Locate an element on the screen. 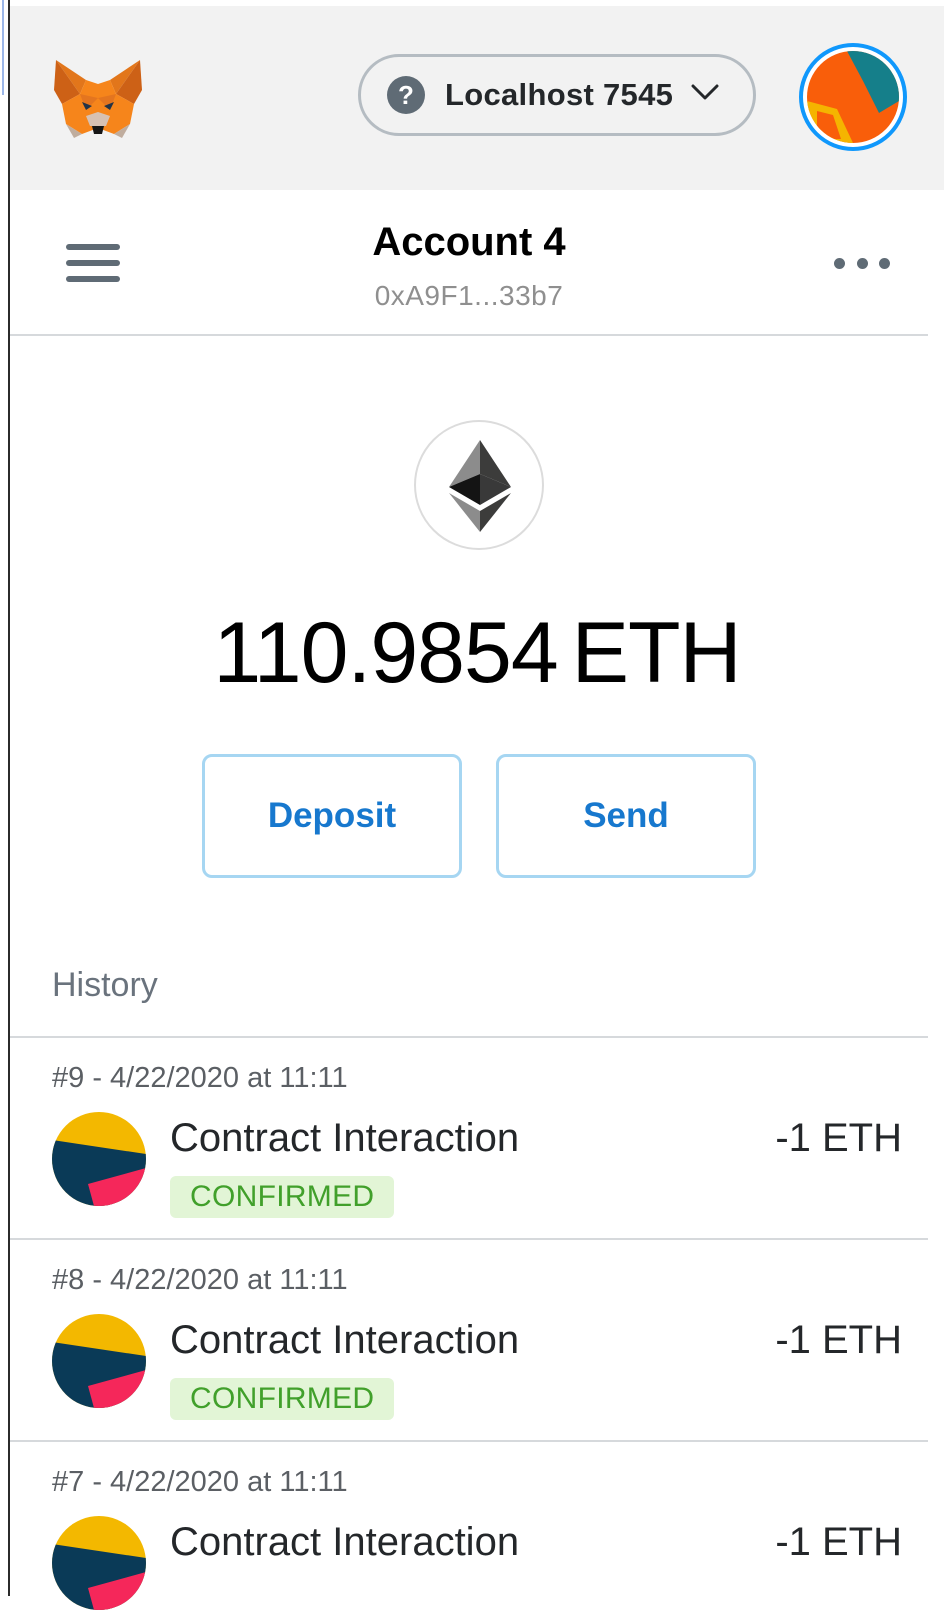  window-edge is located at coordinates (5, 798).